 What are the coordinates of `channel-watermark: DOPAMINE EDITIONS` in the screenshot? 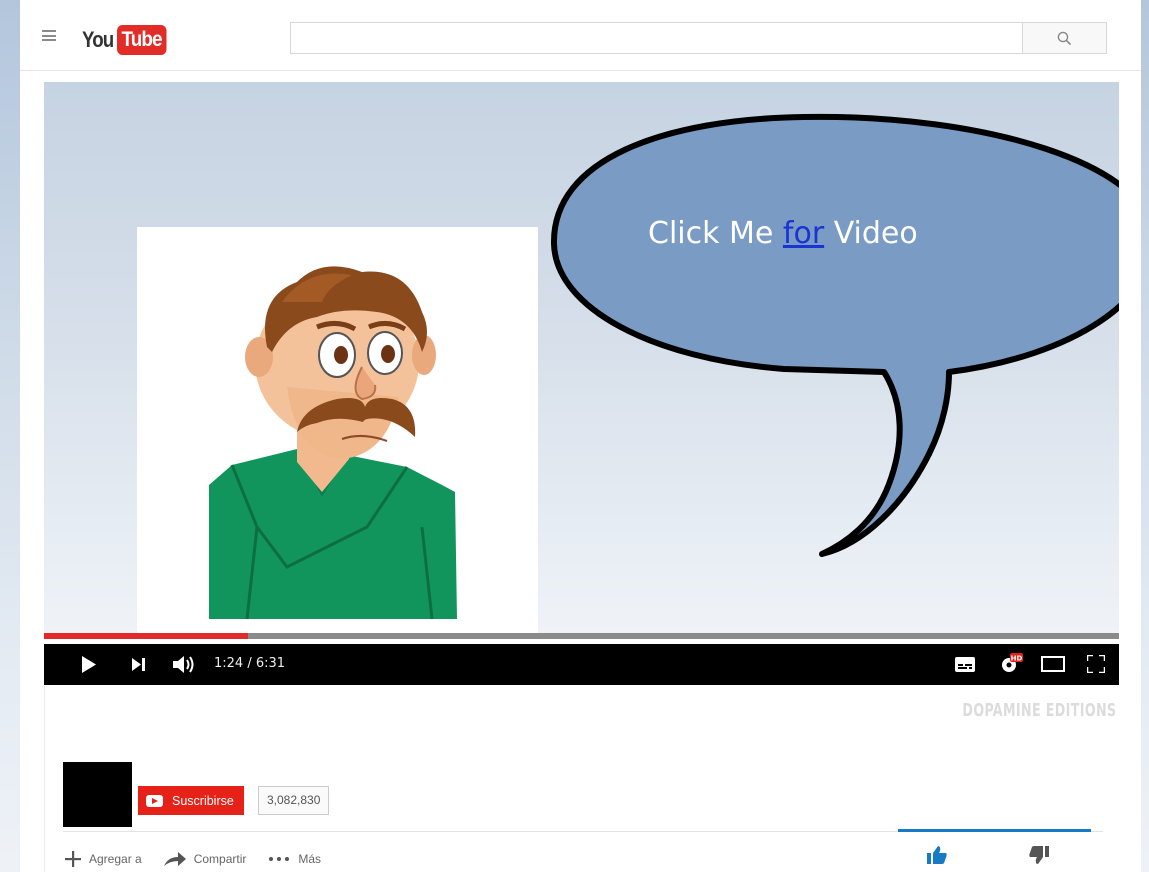 It's located at (1038, 710).